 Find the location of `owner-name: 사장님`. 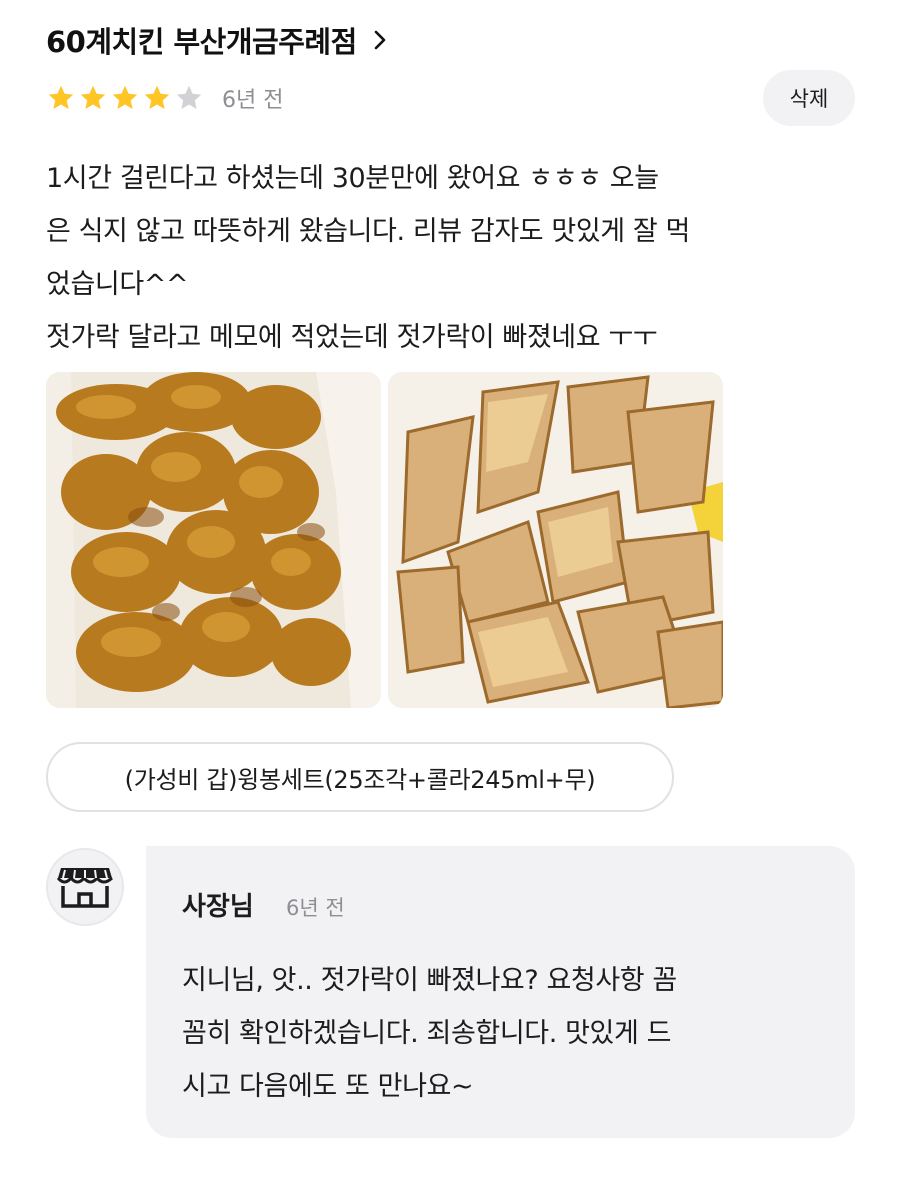

owner-name: 사장님 is located at coordinates (218, 907).